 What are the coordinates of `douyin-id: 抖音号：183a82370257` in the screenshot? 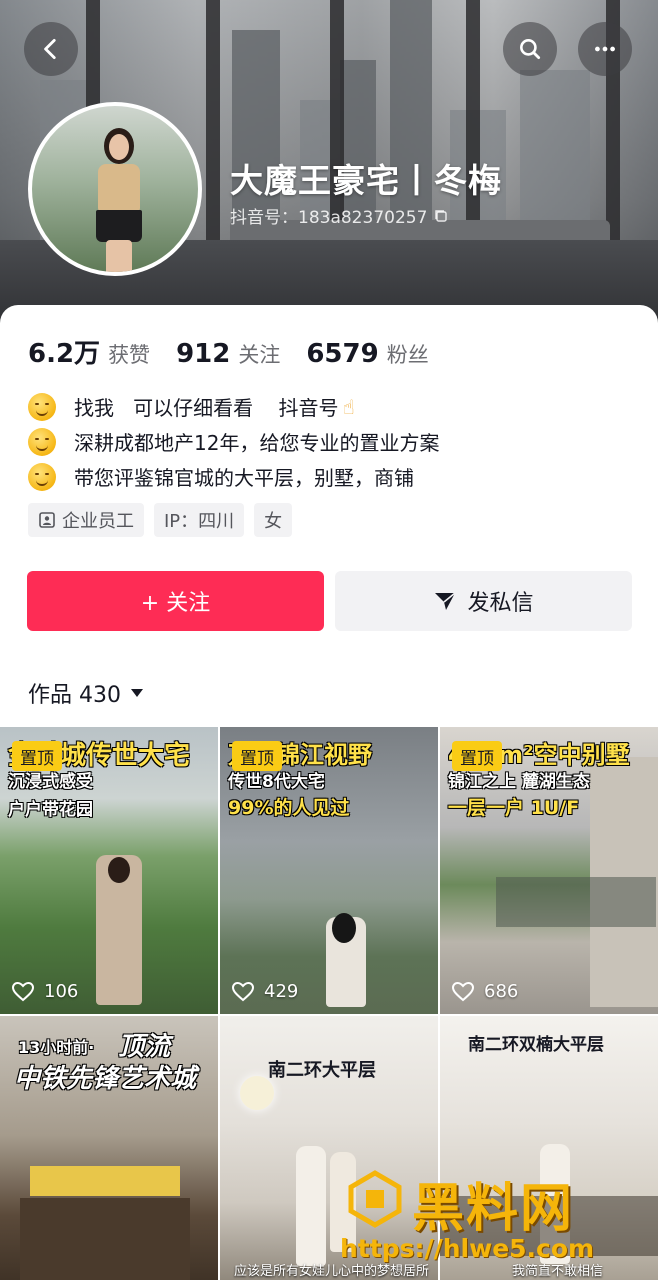 It's located at (339, 215).